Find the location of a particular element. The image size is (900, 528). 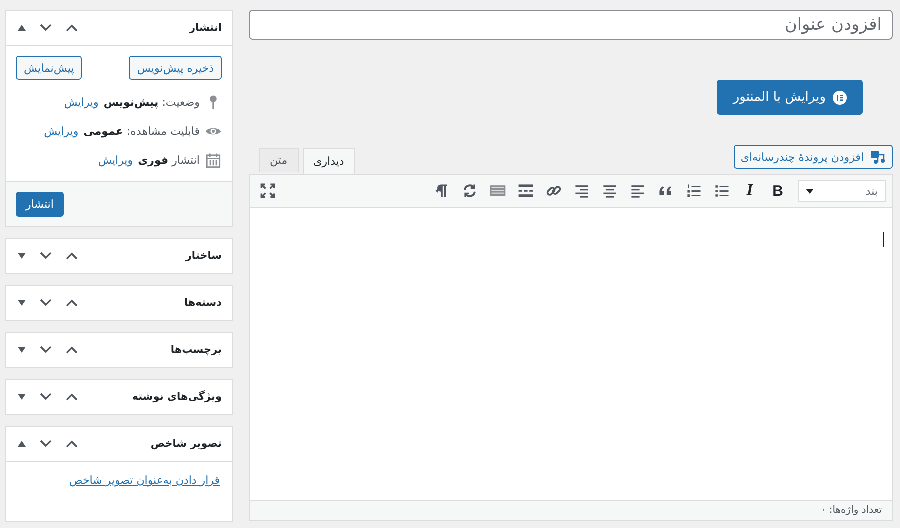

add-media-button: افزودن پروندهٔ چندرسانه‌ای is located at coordinates (813, 157).